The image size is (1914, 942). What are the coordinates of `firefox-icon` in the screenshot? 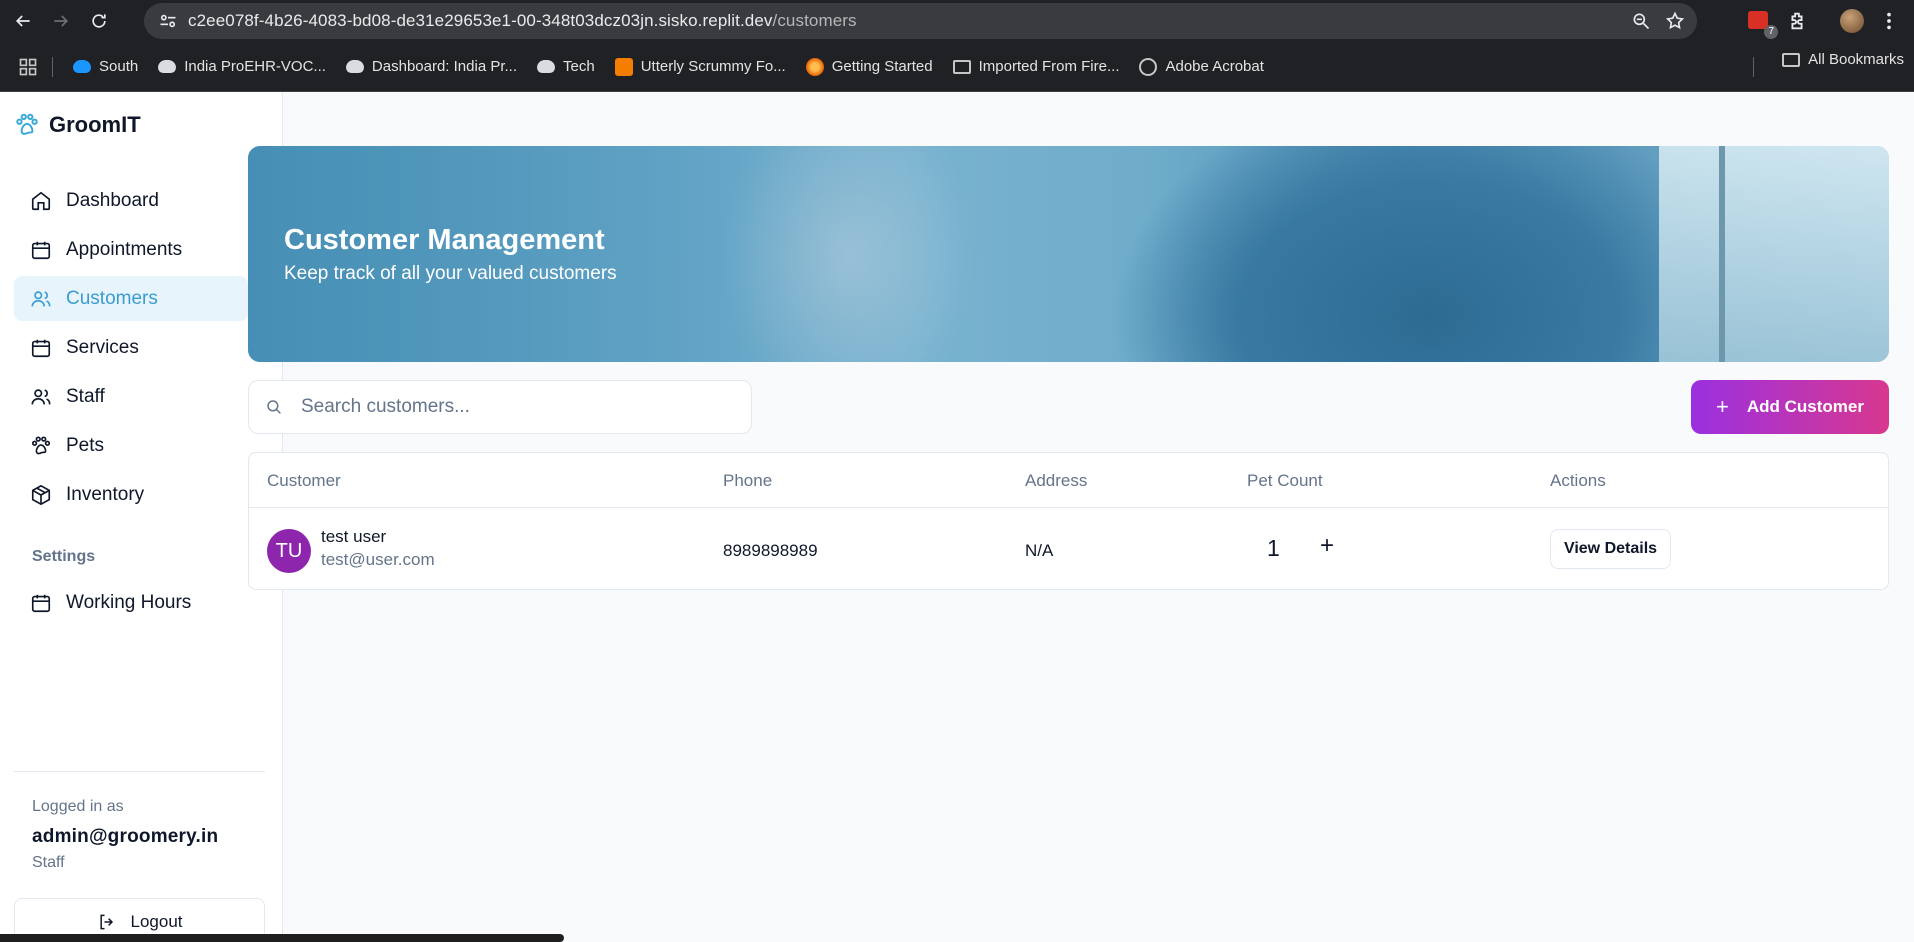 It's located at (814, 66).